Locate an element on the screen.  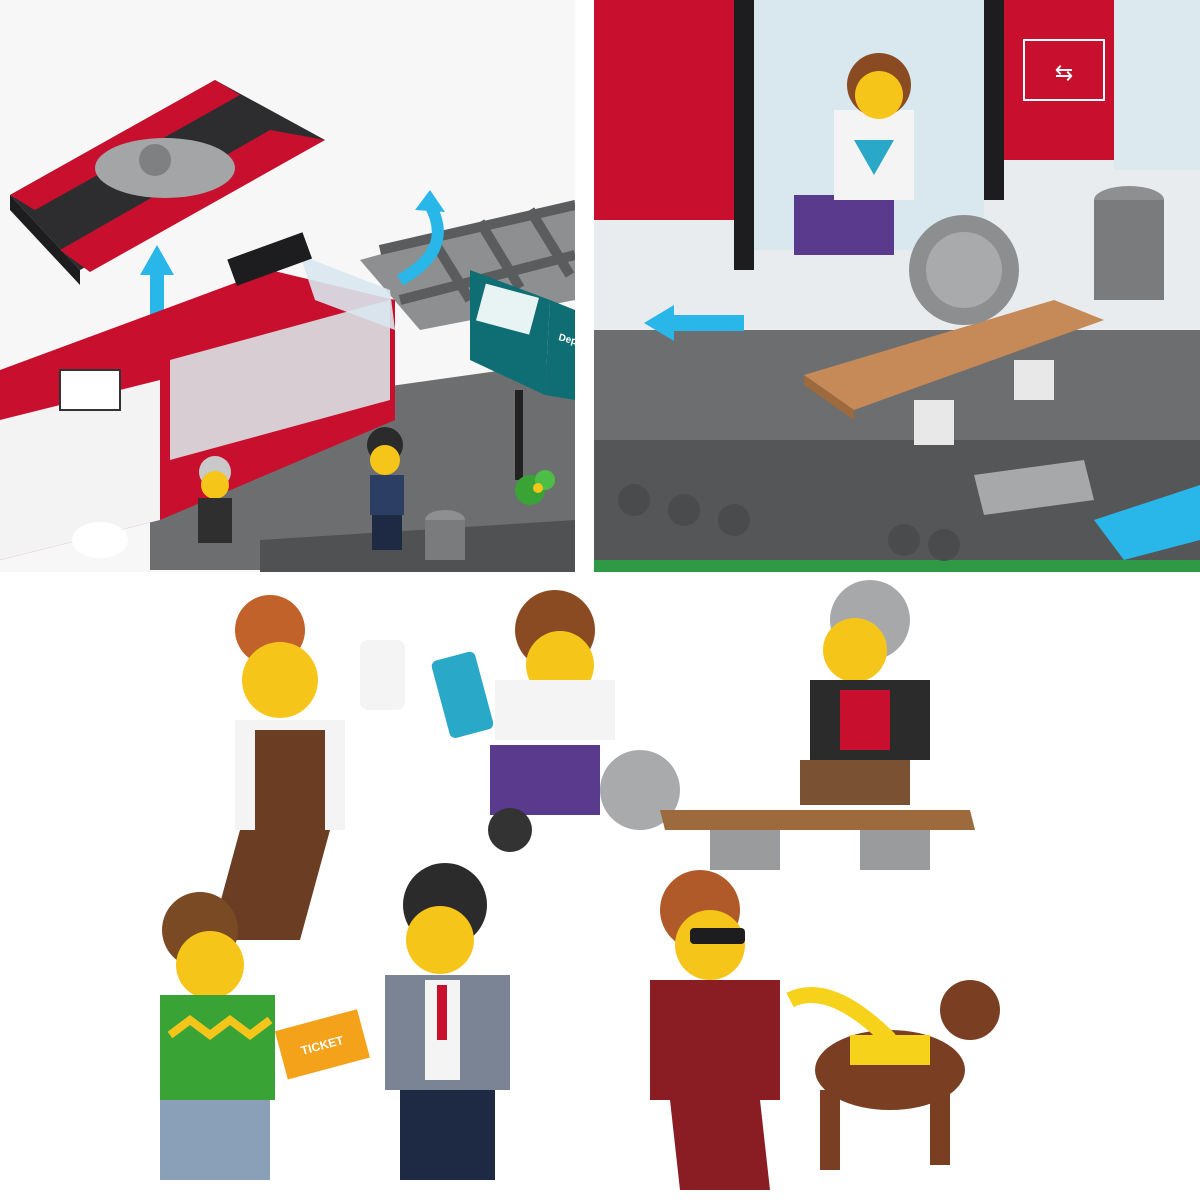
bench-minifig is located at coordinates (817, 725).